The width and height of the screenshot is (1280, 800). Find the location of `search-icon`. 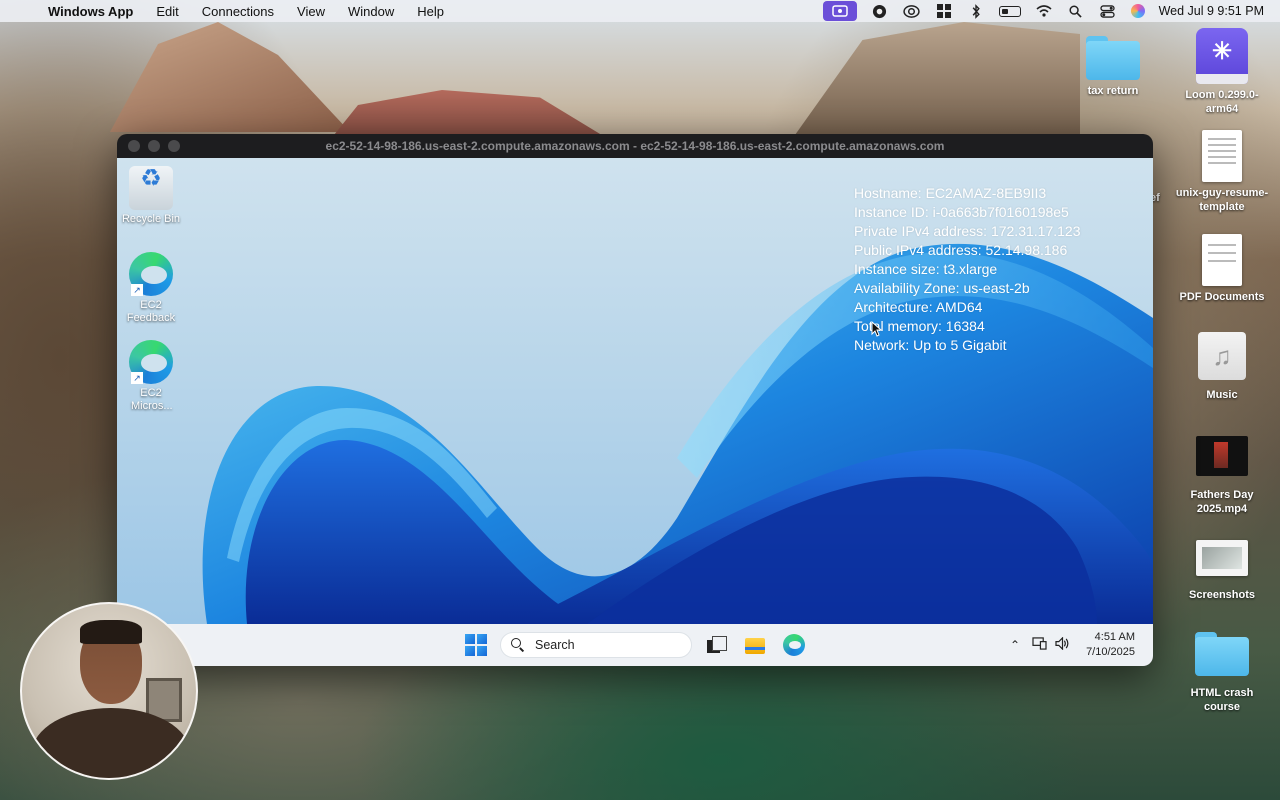

search-icon is located at coordinates (518, 645).